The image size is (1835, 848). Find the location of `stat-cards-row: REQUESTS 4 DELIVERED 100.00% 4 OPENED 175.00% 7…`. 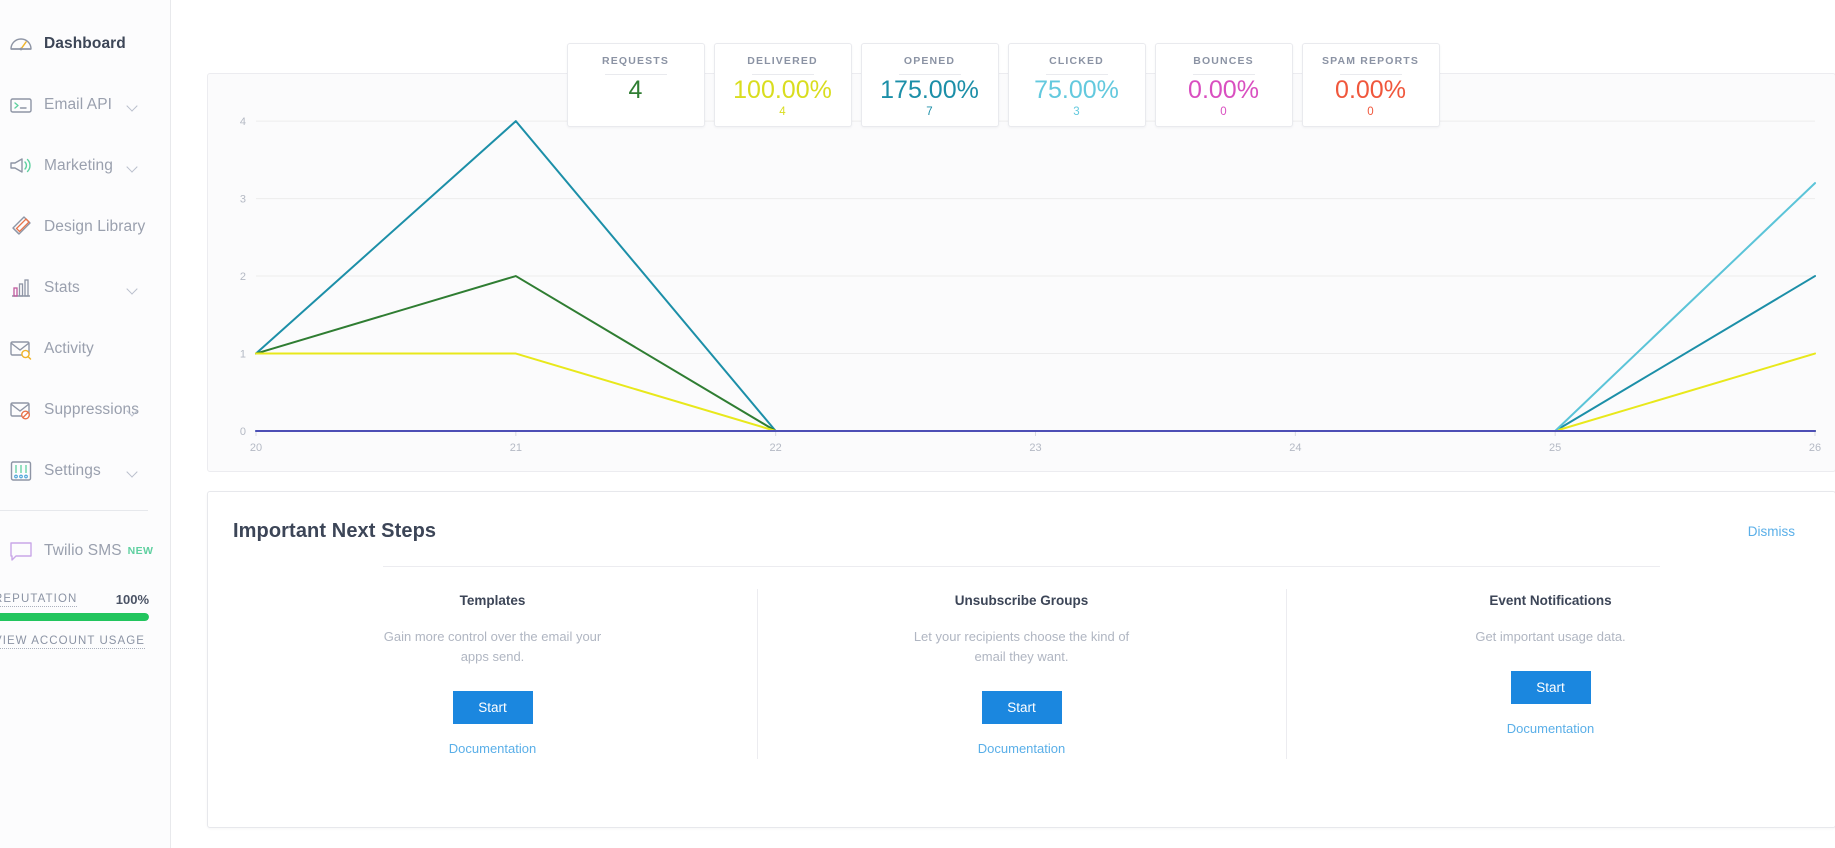

stat-cards-row: REQUESTS 4 DELIVERED 100.00% 4 OPENED 175.00% 7… is located at coordinates (1003, 85).